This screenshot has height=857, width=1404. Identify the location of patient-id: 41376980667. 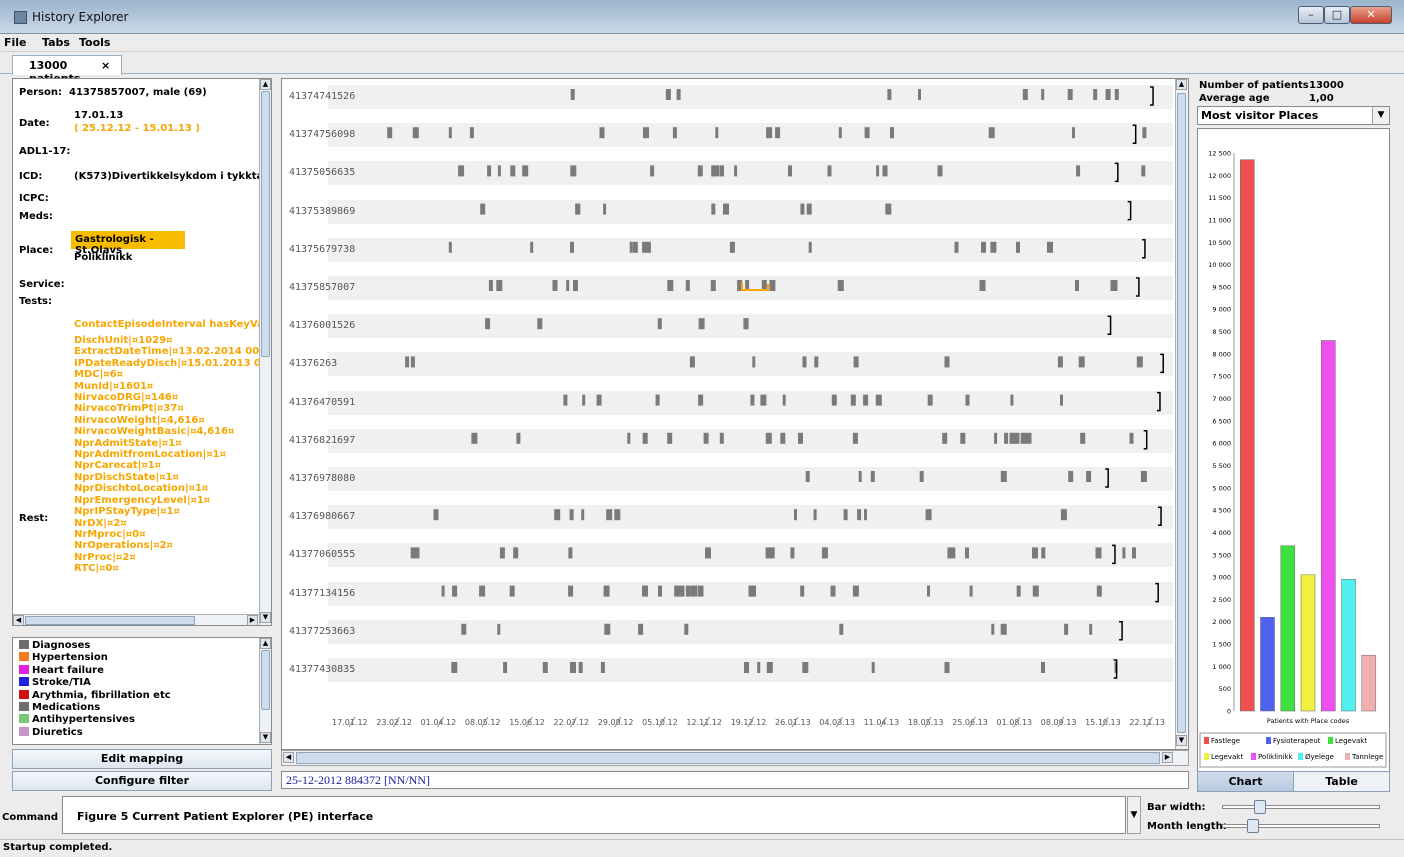
(322, 516).